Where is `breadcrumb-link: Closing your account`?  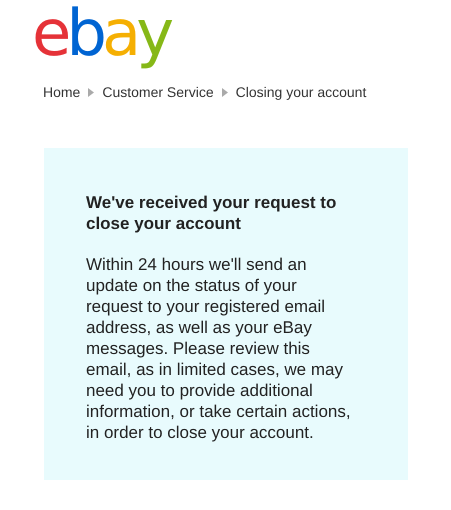 breadcrumb-link: Closing your account is located at coordinates (301, 92).